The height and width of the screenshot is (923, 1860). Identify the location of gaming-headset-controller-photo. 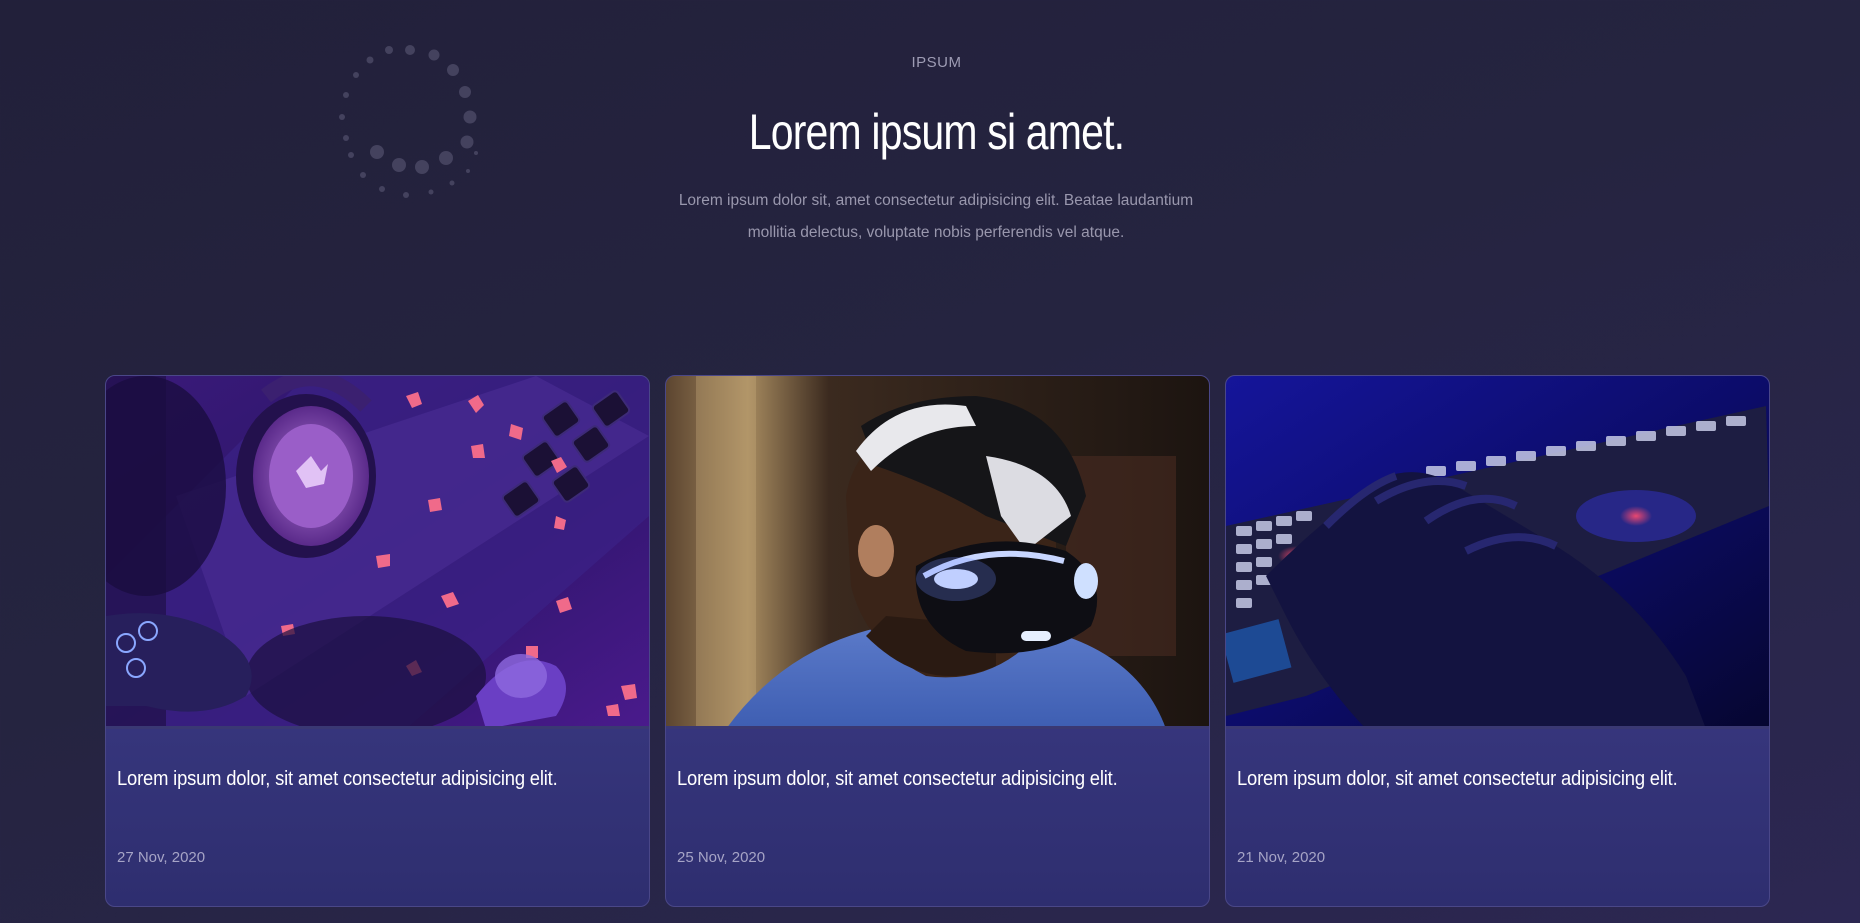
(377, 552).